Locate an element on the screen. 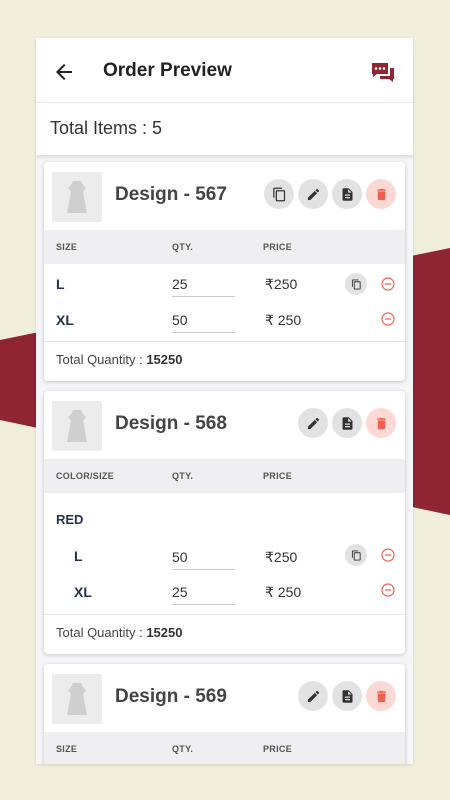  chat-button is located at coordinates (383, 73).